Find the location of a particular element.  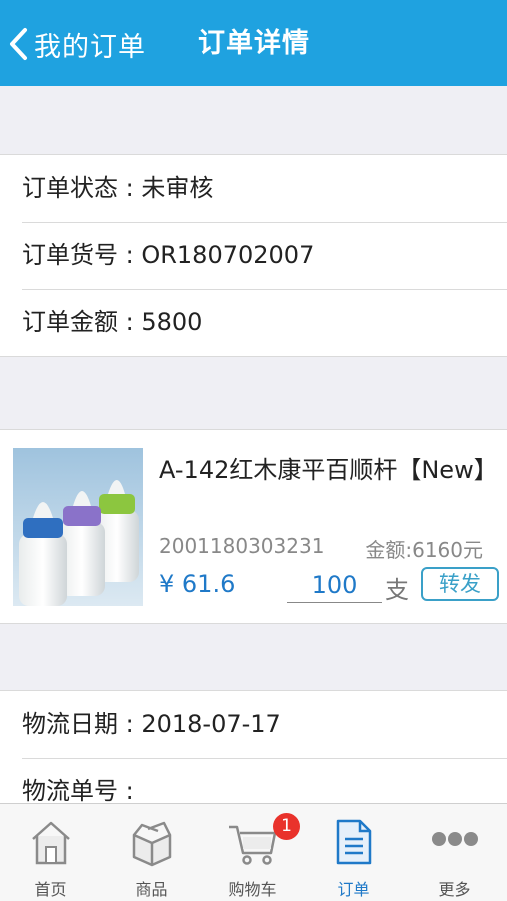

page-title: 订单详情 is located at coordinates (254, 43).